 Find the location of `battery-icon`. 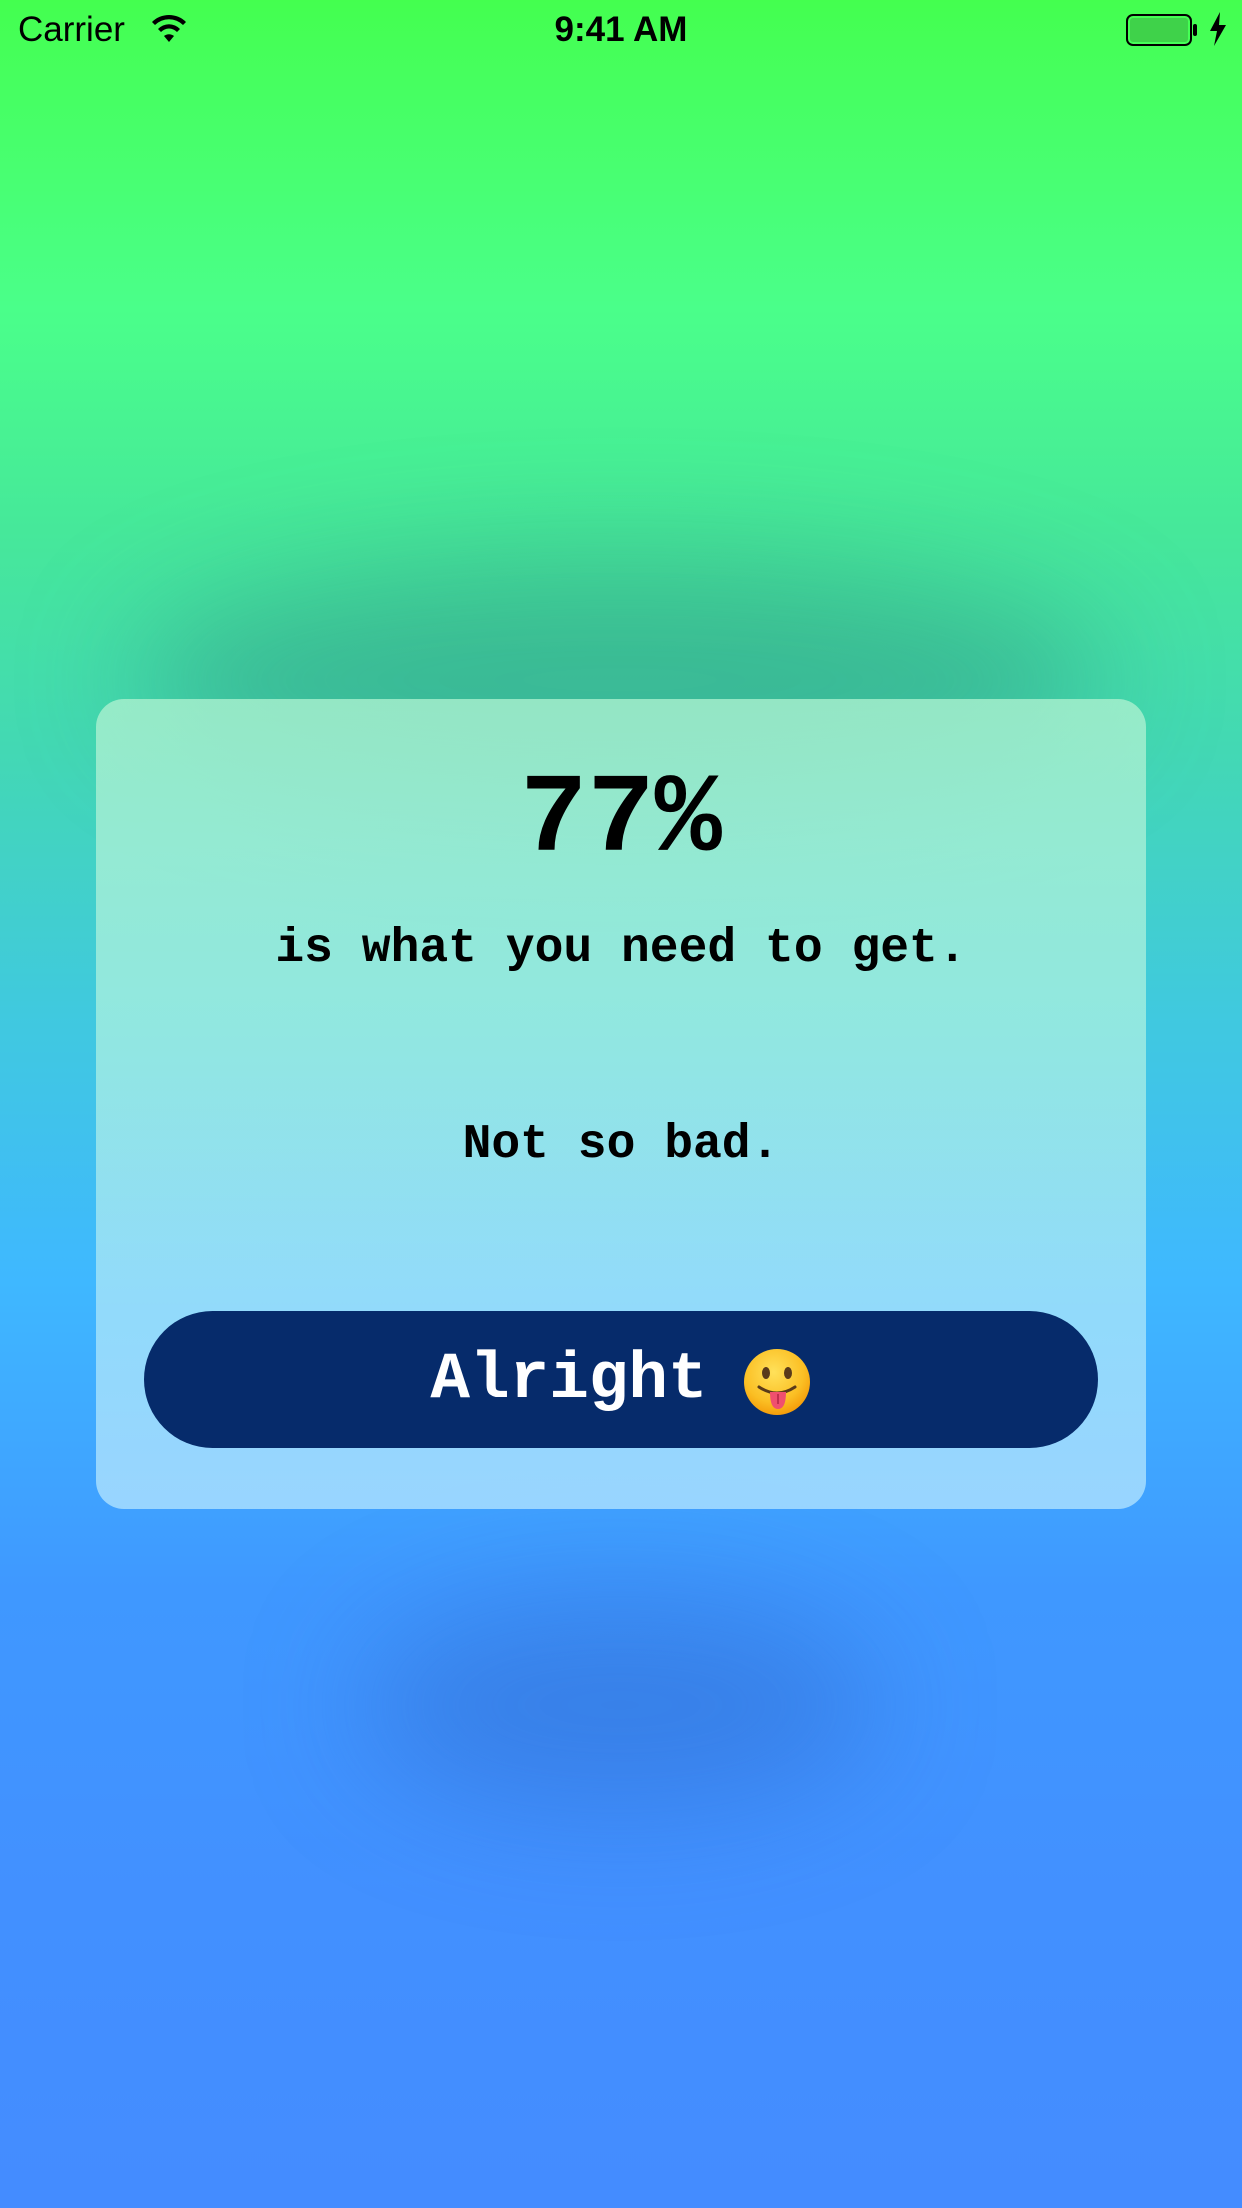

battery-icon is located at coordinates (1162, 30).